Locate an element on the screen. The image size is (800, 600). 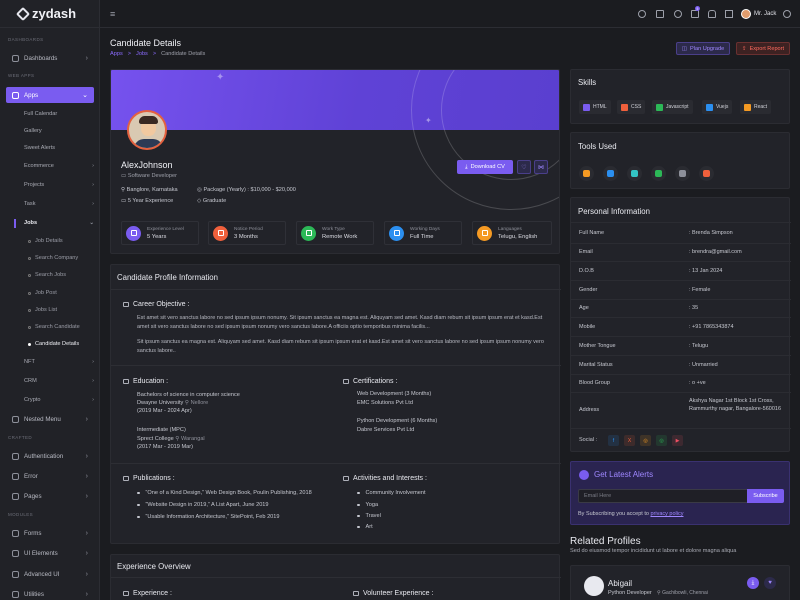
share-button: ⋈ is located at coordinates (541, 167).